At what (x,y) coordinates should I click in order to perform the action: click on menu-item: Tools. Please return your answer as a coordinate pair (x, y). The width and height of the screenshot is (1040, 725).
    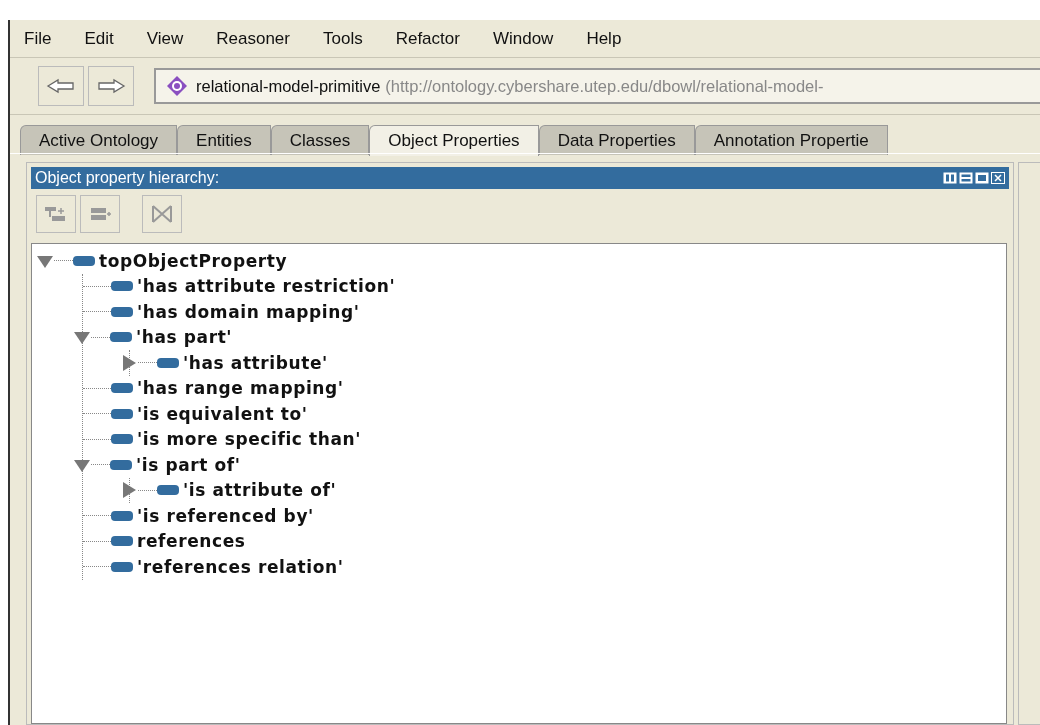
    Looking at the image, I should click on (342, 38).